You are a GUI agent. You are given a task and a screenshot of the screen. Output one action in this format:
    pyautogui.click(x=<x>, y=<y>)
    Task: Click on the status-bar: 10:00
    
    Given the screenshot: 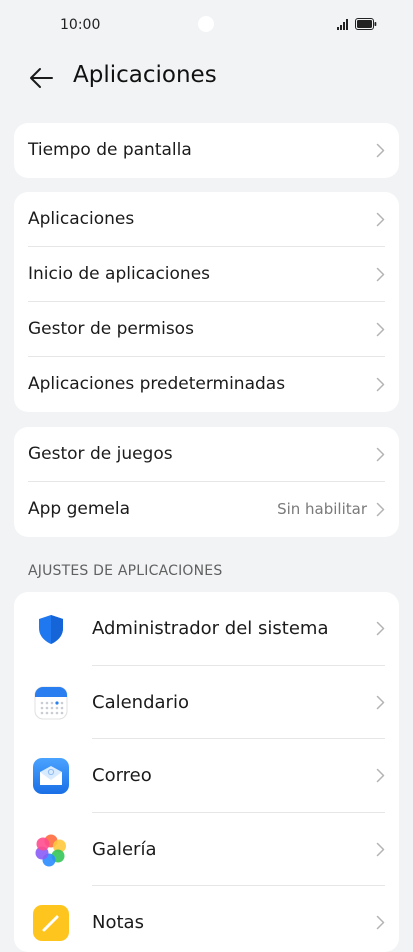 What is the action you would take?
    pyautogui.click(x=206, y=26)
    